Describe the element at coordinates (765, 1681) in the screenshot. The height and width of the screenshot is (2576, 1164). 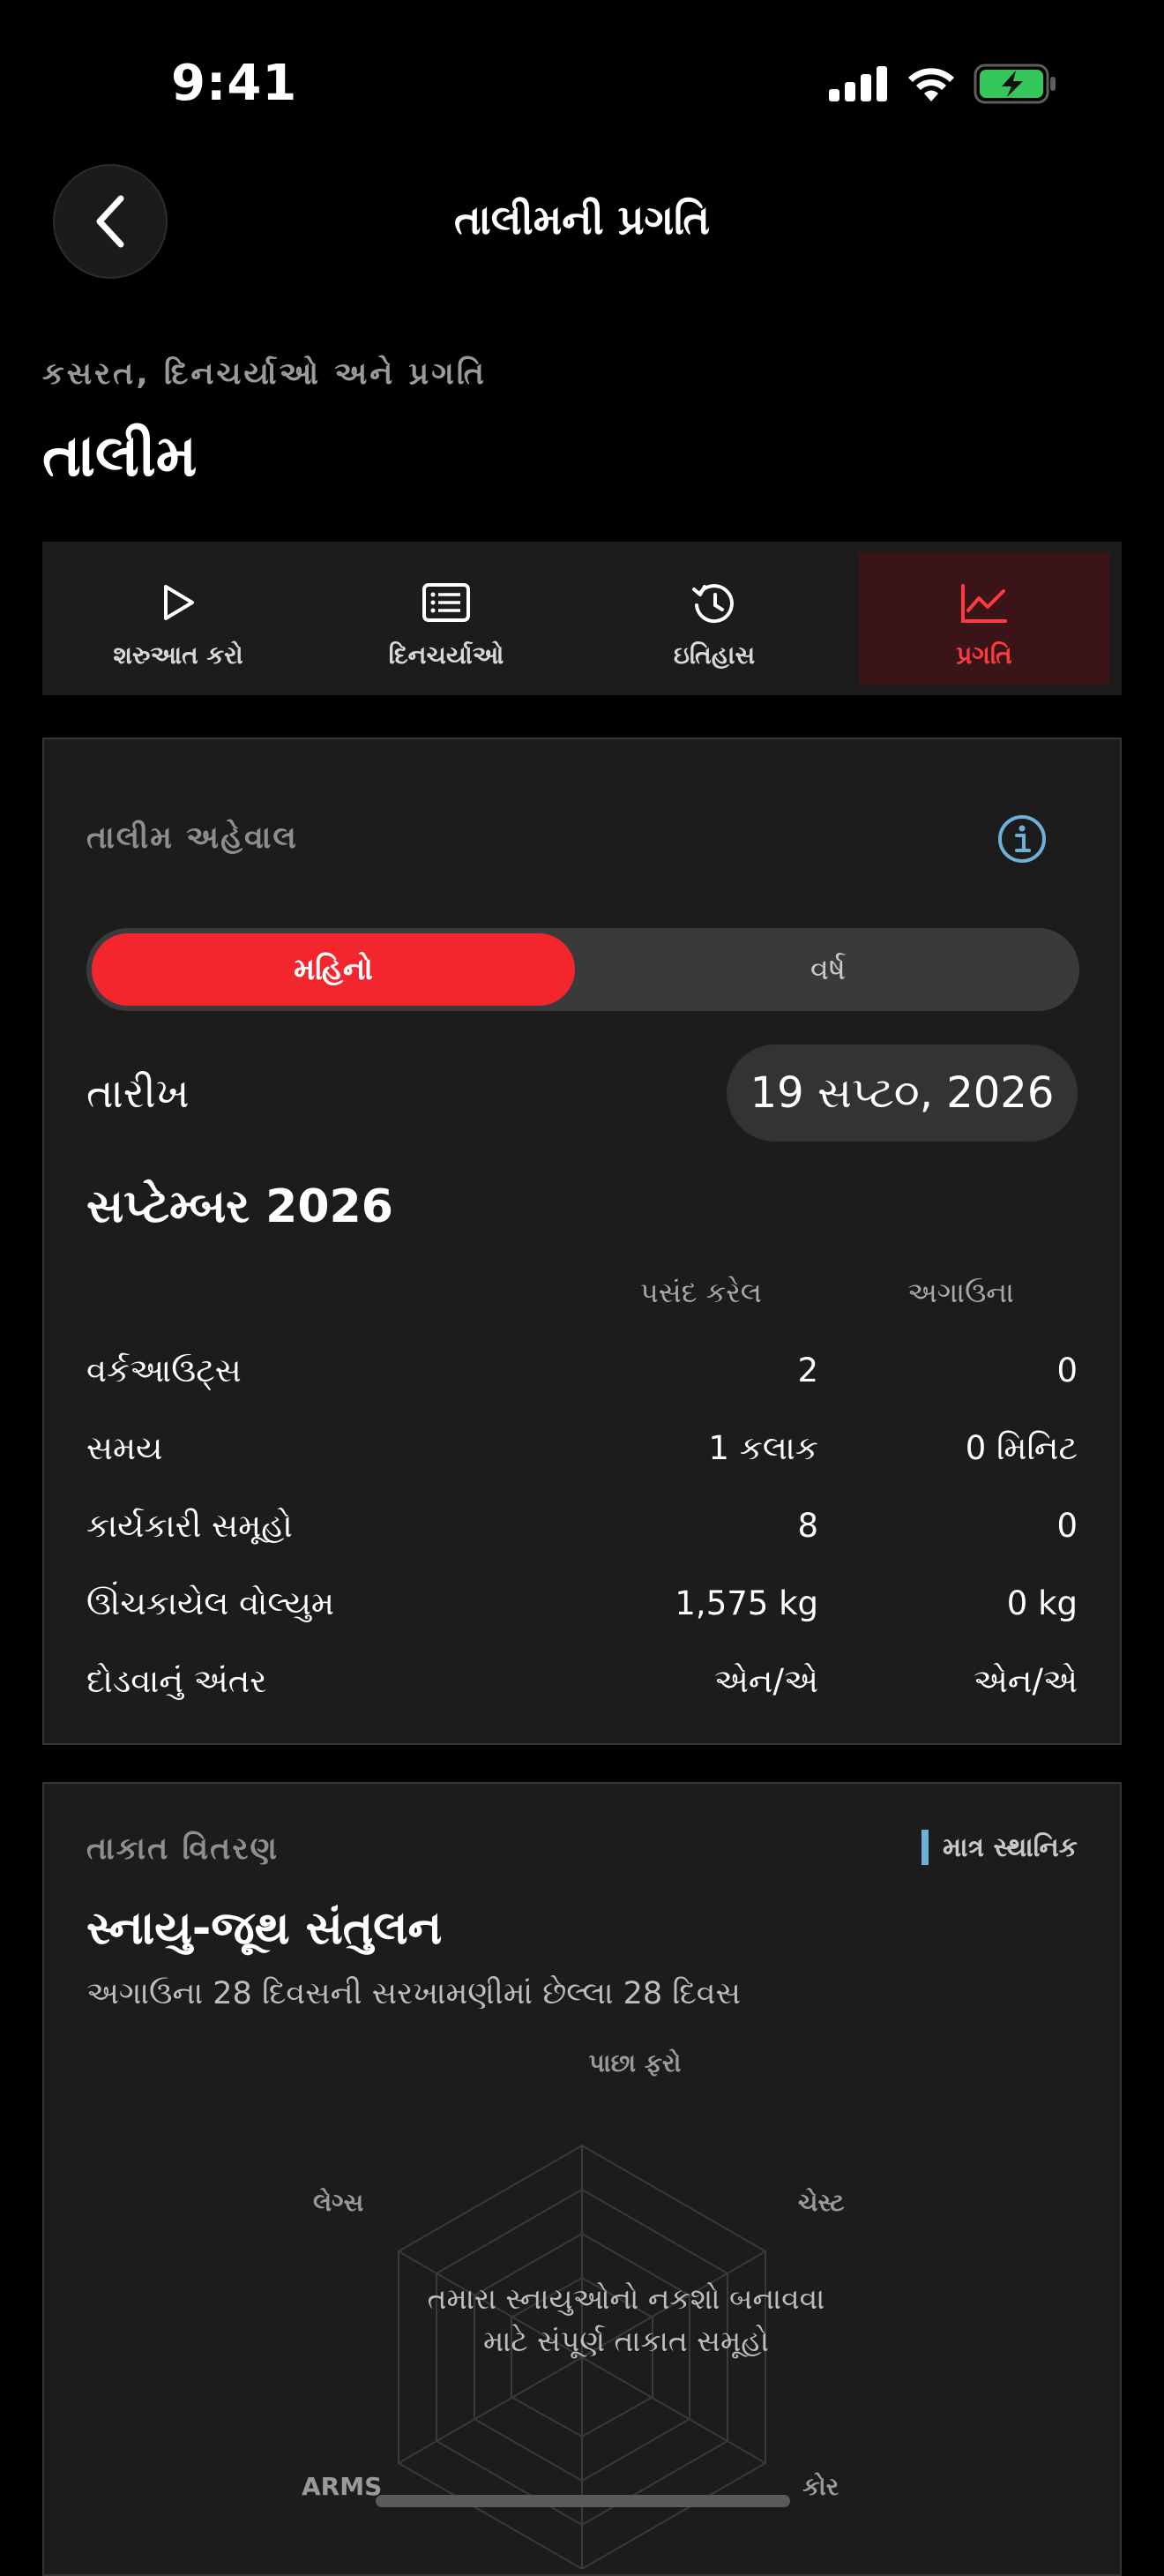
I see `stat-row-selected: એન/એ` at that location.